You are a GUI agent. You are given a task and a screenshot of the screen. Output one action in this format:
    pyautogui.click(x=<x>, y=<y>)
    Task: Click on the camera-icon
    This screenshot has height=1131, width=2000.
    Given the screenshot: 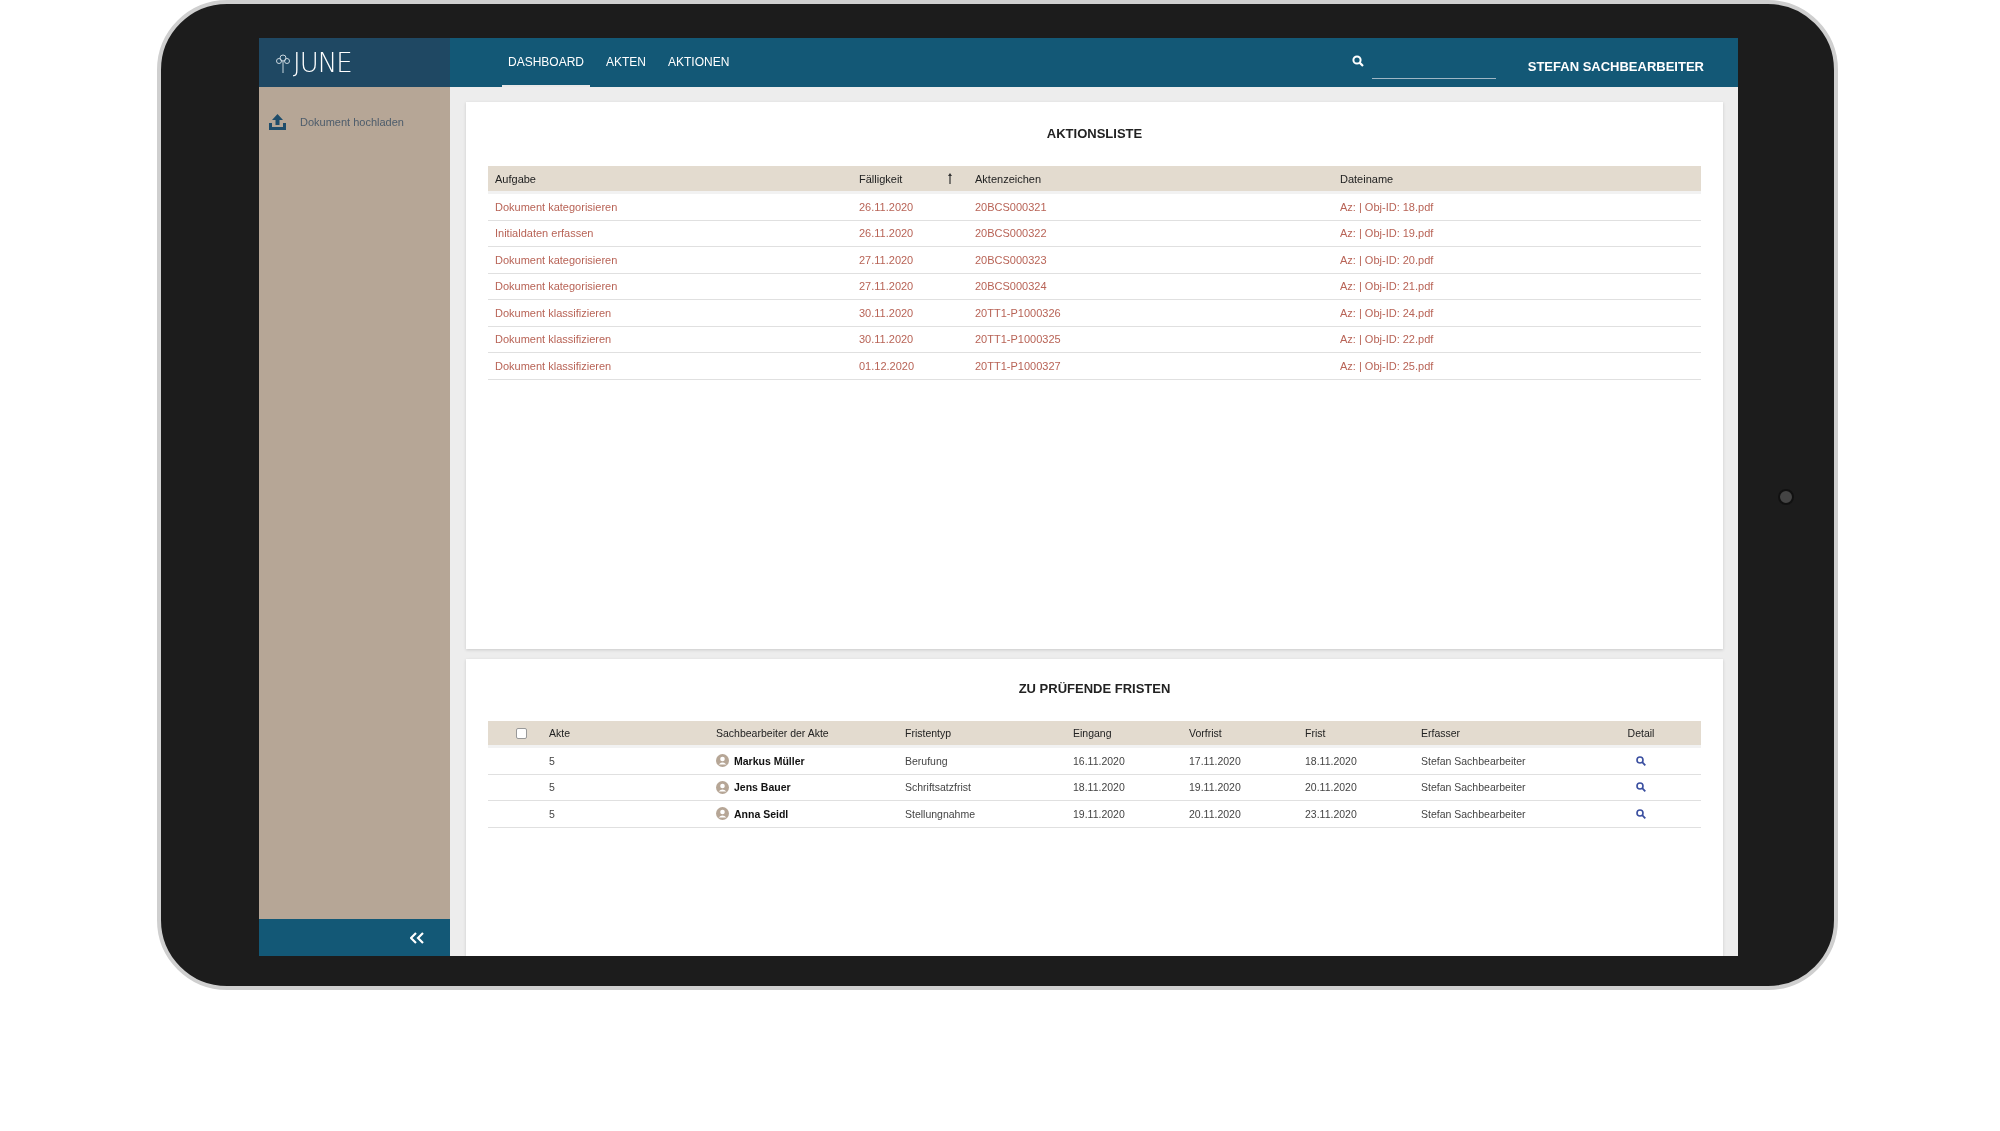 What is the action you would take?
    pyautogui.click(x=1786, y=497)
    